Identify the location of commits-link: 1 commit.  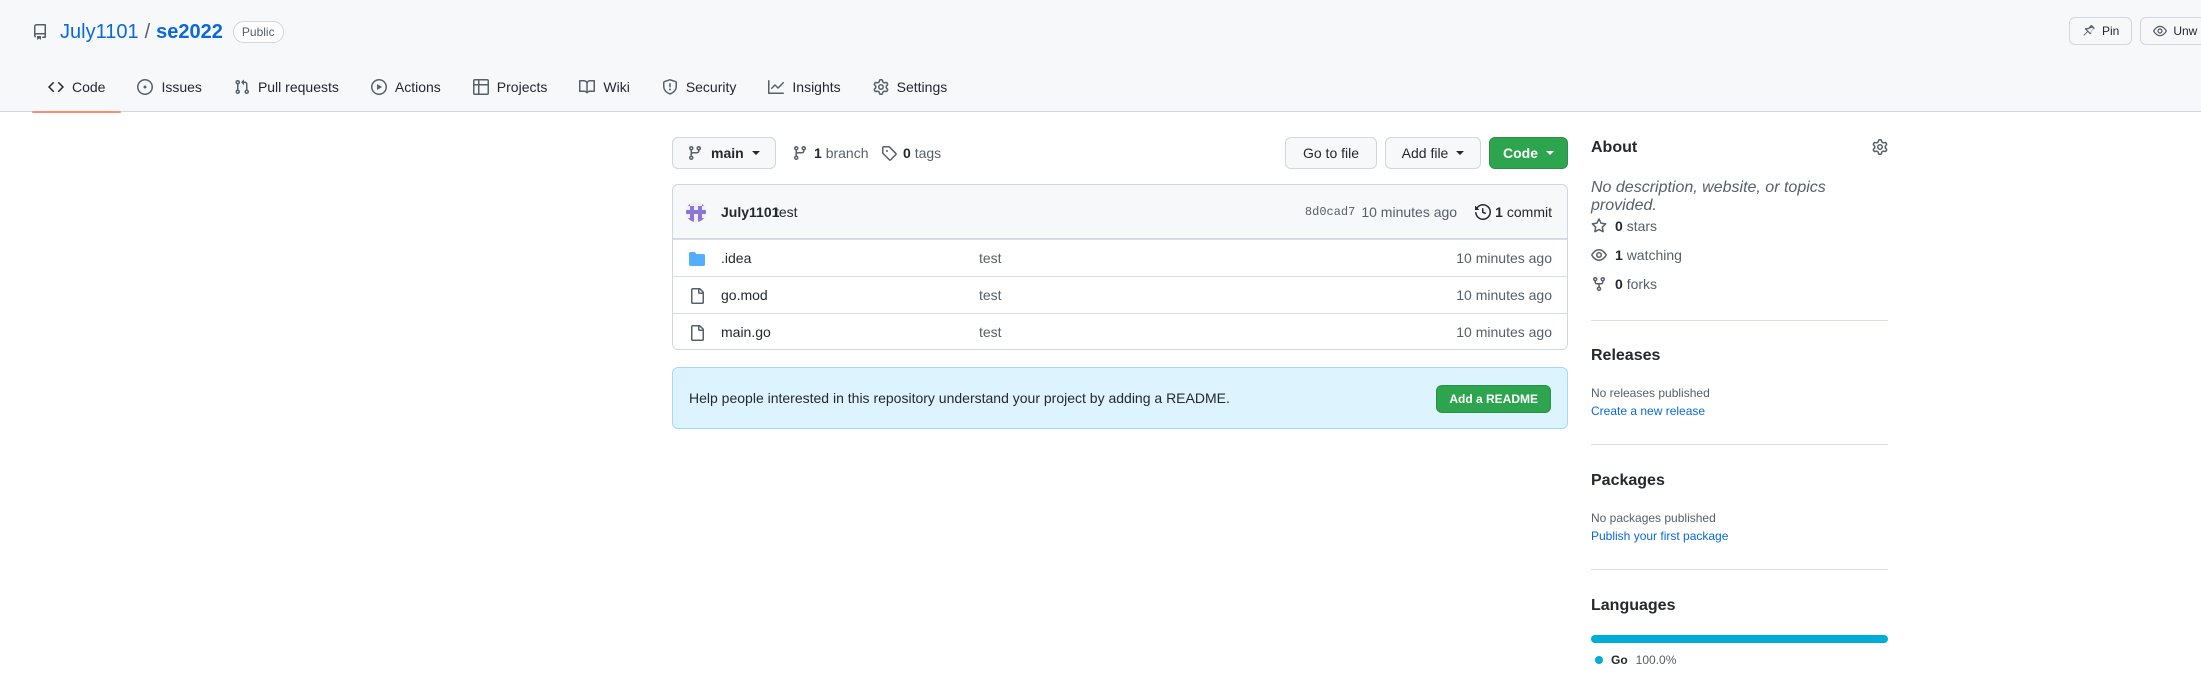
(1513, 212).